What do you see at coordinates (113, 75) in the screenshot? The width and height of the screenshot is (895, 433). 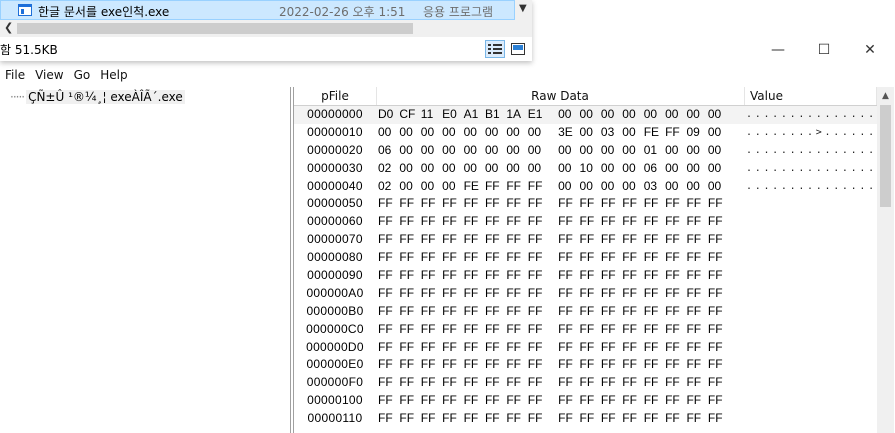 I see `menu-help: Help` at bounding box center [113, 75].